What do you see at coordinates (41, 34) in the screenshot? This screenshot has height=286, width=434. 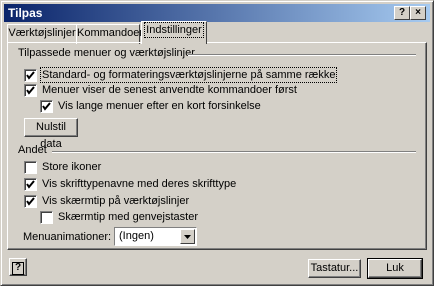 I see `tab-toolbars: Værktøjslinjer` at bounding box center [41, 34].